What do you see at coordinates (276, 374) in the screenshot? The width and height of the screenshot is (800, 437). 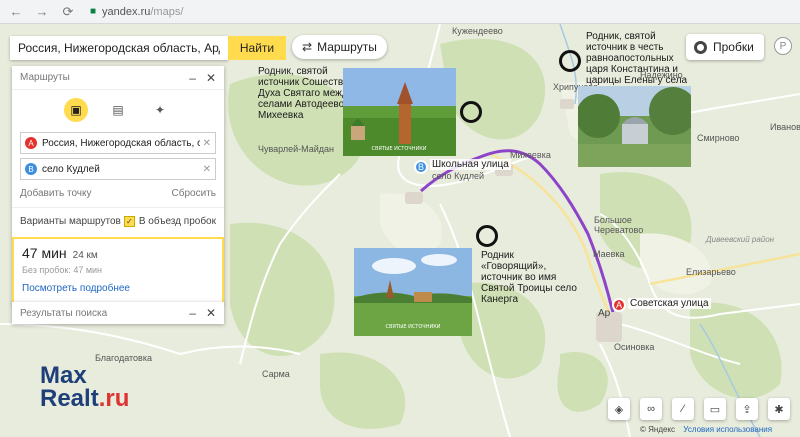 I see `place-sarma: Сарма` at bounding box center [276, 374].